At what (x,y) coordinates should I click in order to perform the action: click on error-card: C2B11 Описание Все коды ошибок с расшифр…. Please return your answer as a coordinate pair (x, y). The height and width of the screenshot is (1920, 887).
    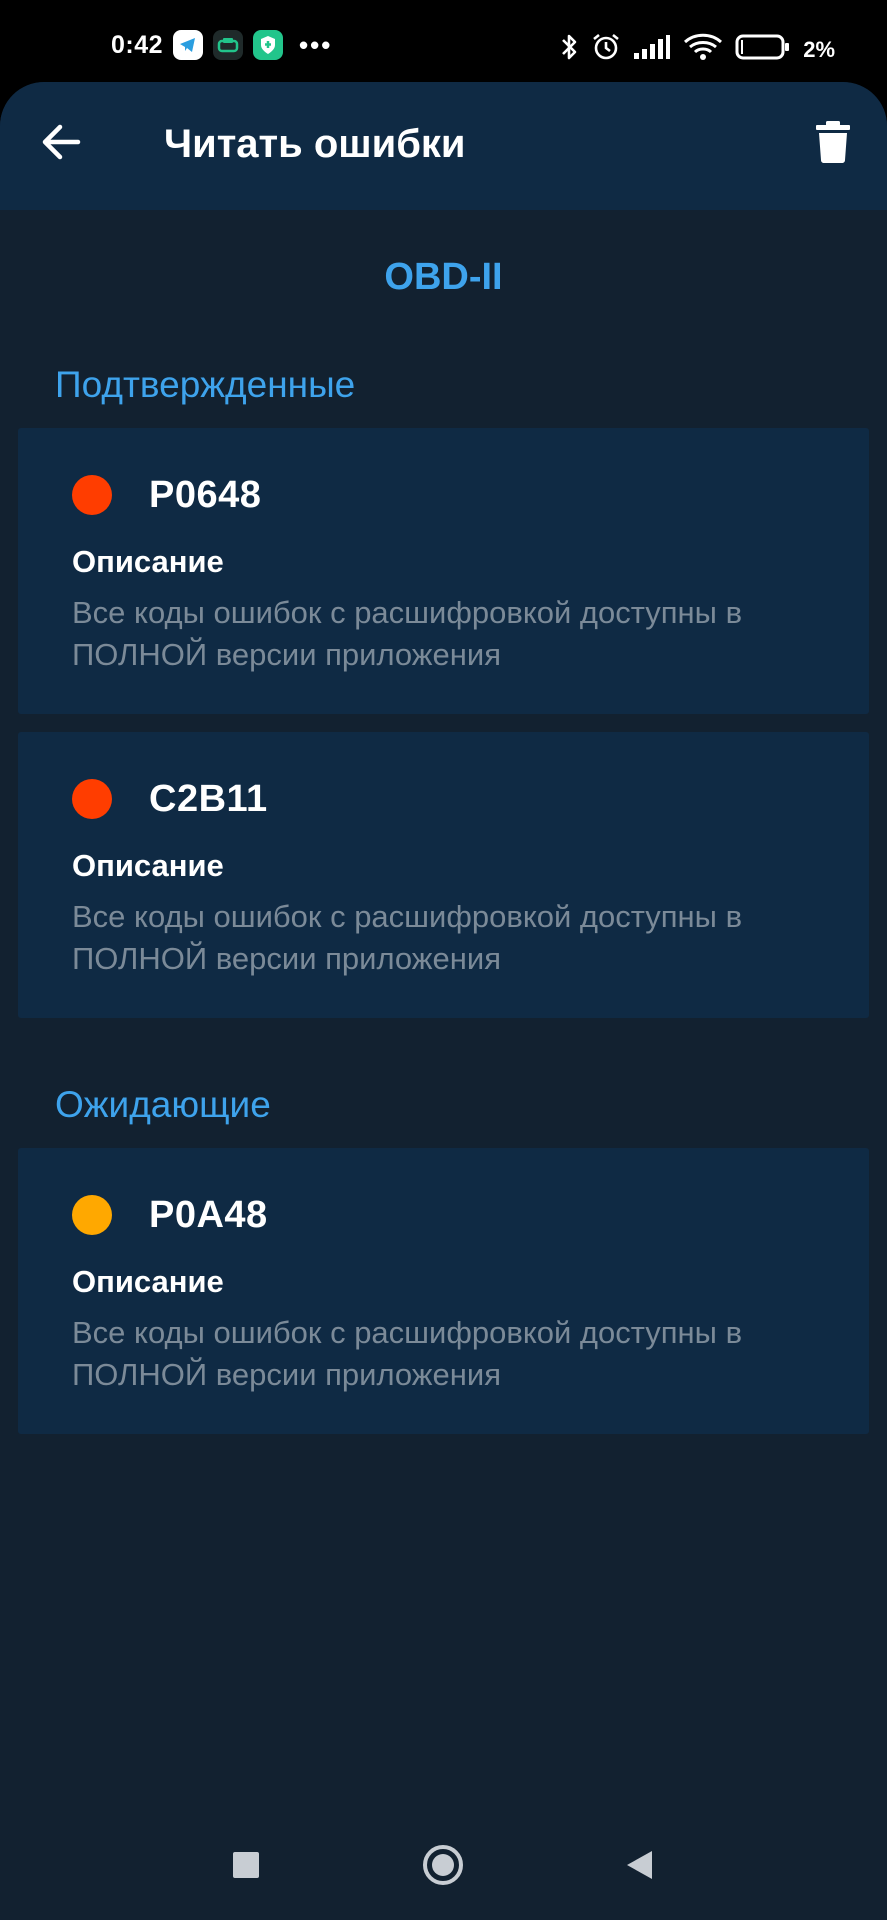
    Looking at the image, I should click on (443, 875).